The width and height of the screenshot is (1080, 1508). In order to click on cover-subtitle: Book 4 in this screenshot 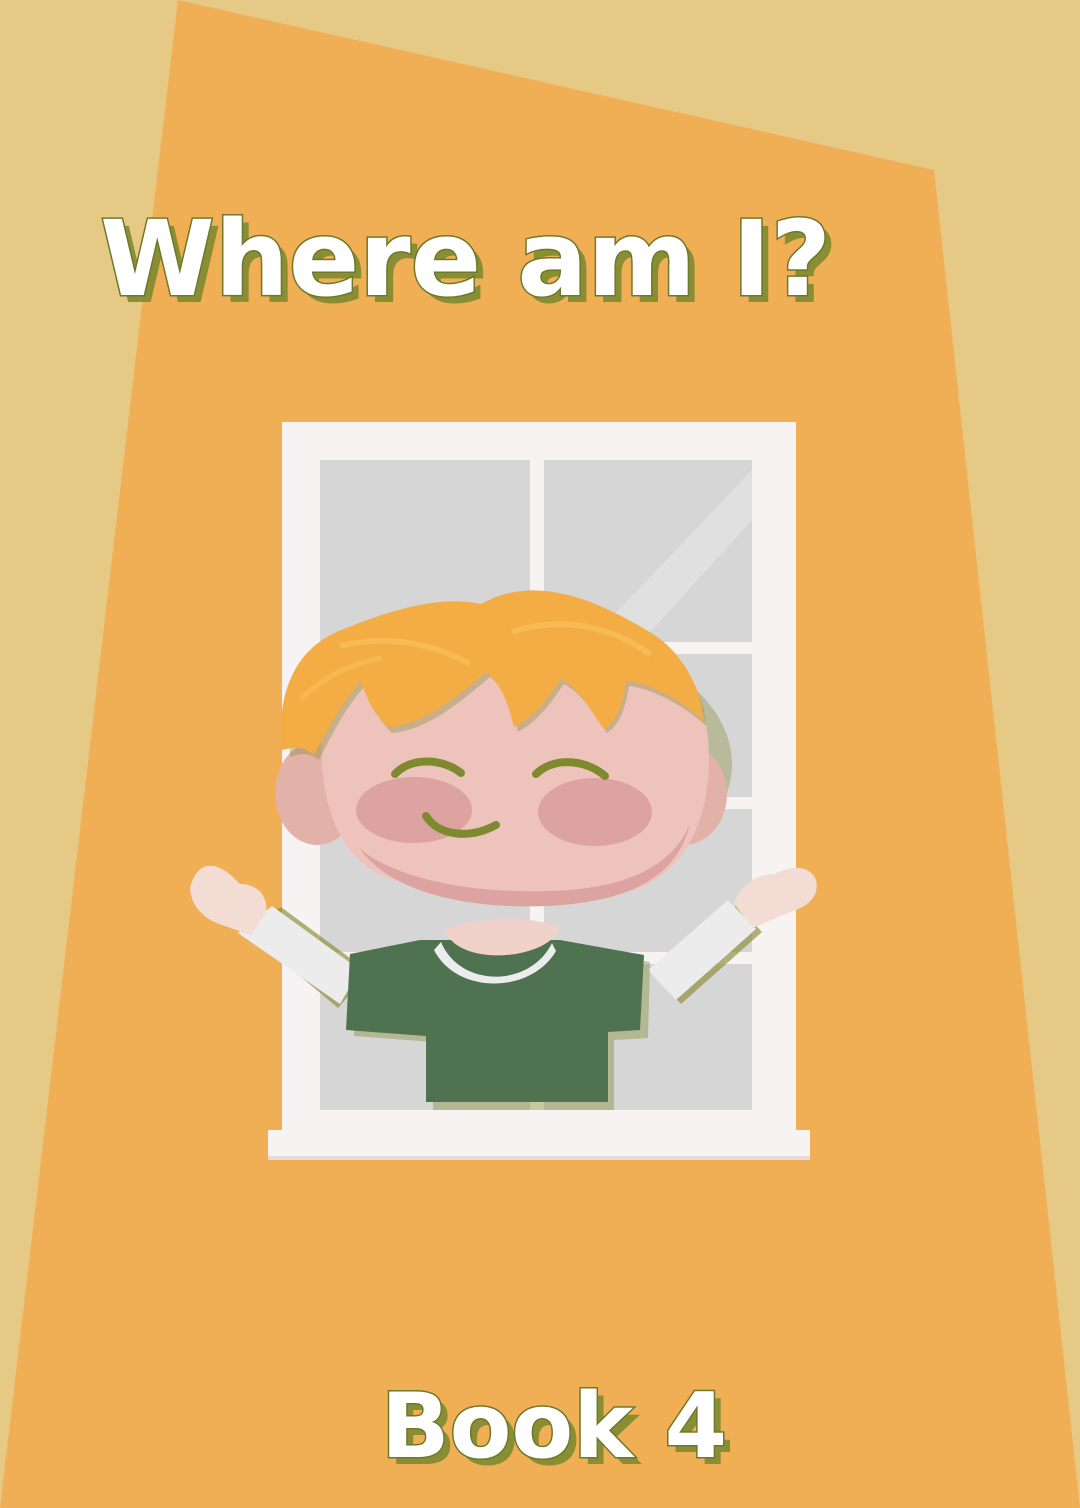, I will do `click(554, 1426)`.